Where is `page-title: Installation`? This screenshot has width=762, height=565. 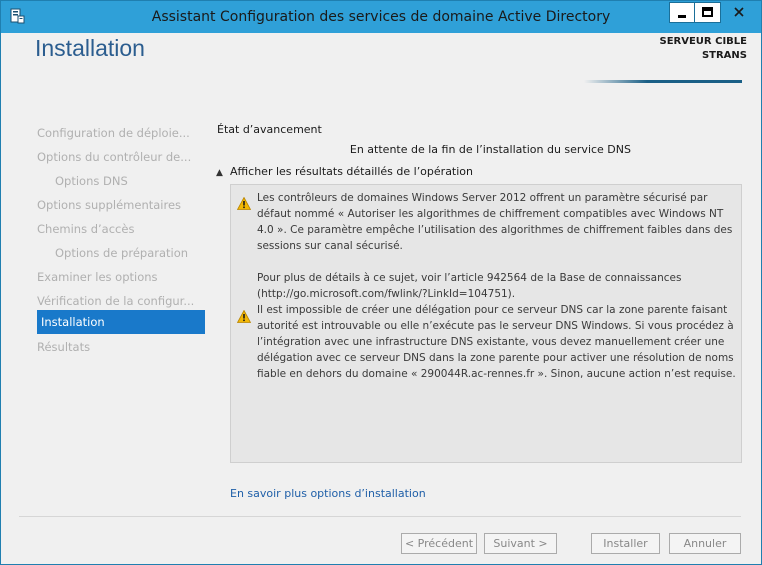
page-title: Installation is located at coordinates (90, 48).